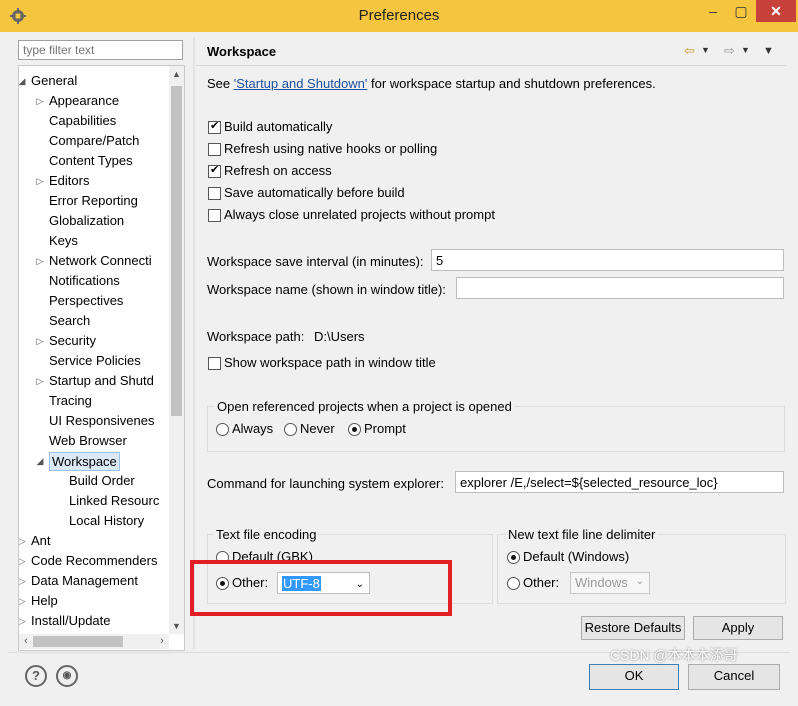  Describe the element at coordinates (100, 50) in the screenshot. I see `filter-input` at that location.